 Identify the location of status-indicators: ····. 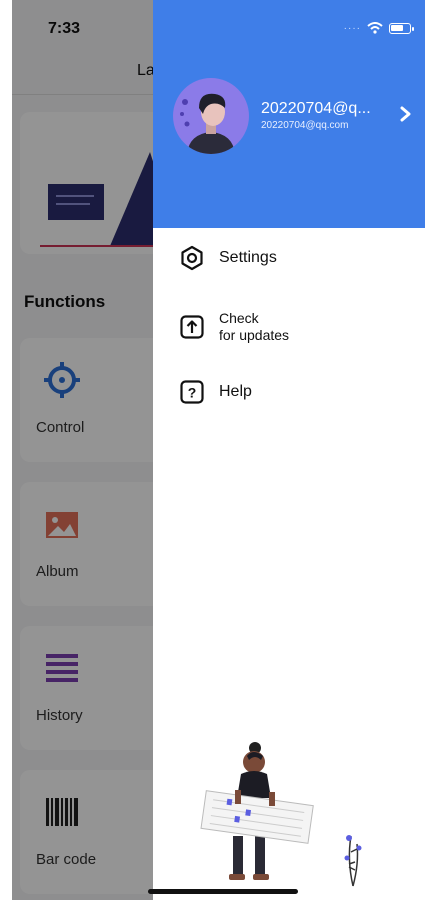
(378, 28).